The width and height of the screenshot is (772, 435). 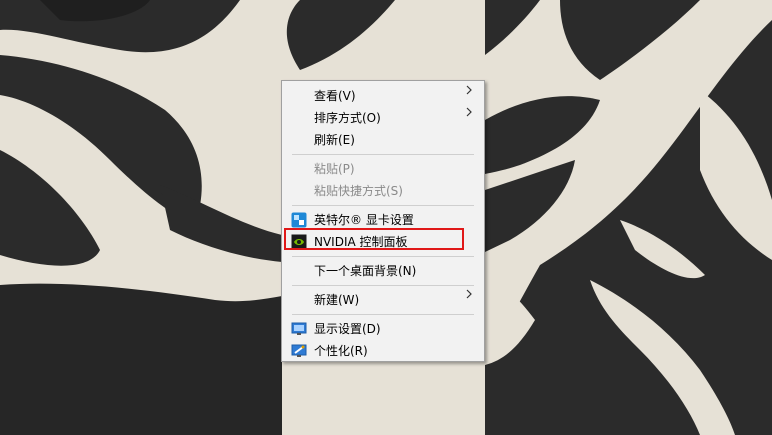 What do you see at coordinates (299, 220) in the screenshot?
I see `intel-graphics-icon` at bounding box center [299, 220].